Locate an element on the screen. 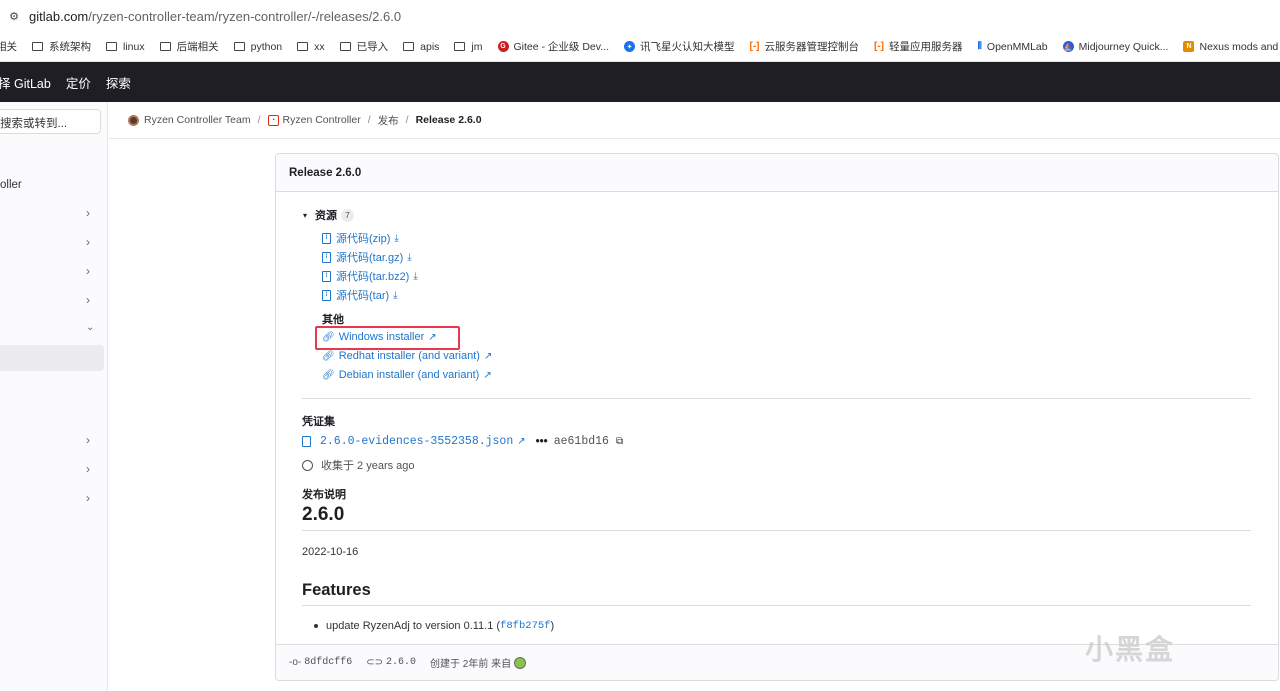  footer-commit: 8dfdcff6 is located at coordinates (328, 662).